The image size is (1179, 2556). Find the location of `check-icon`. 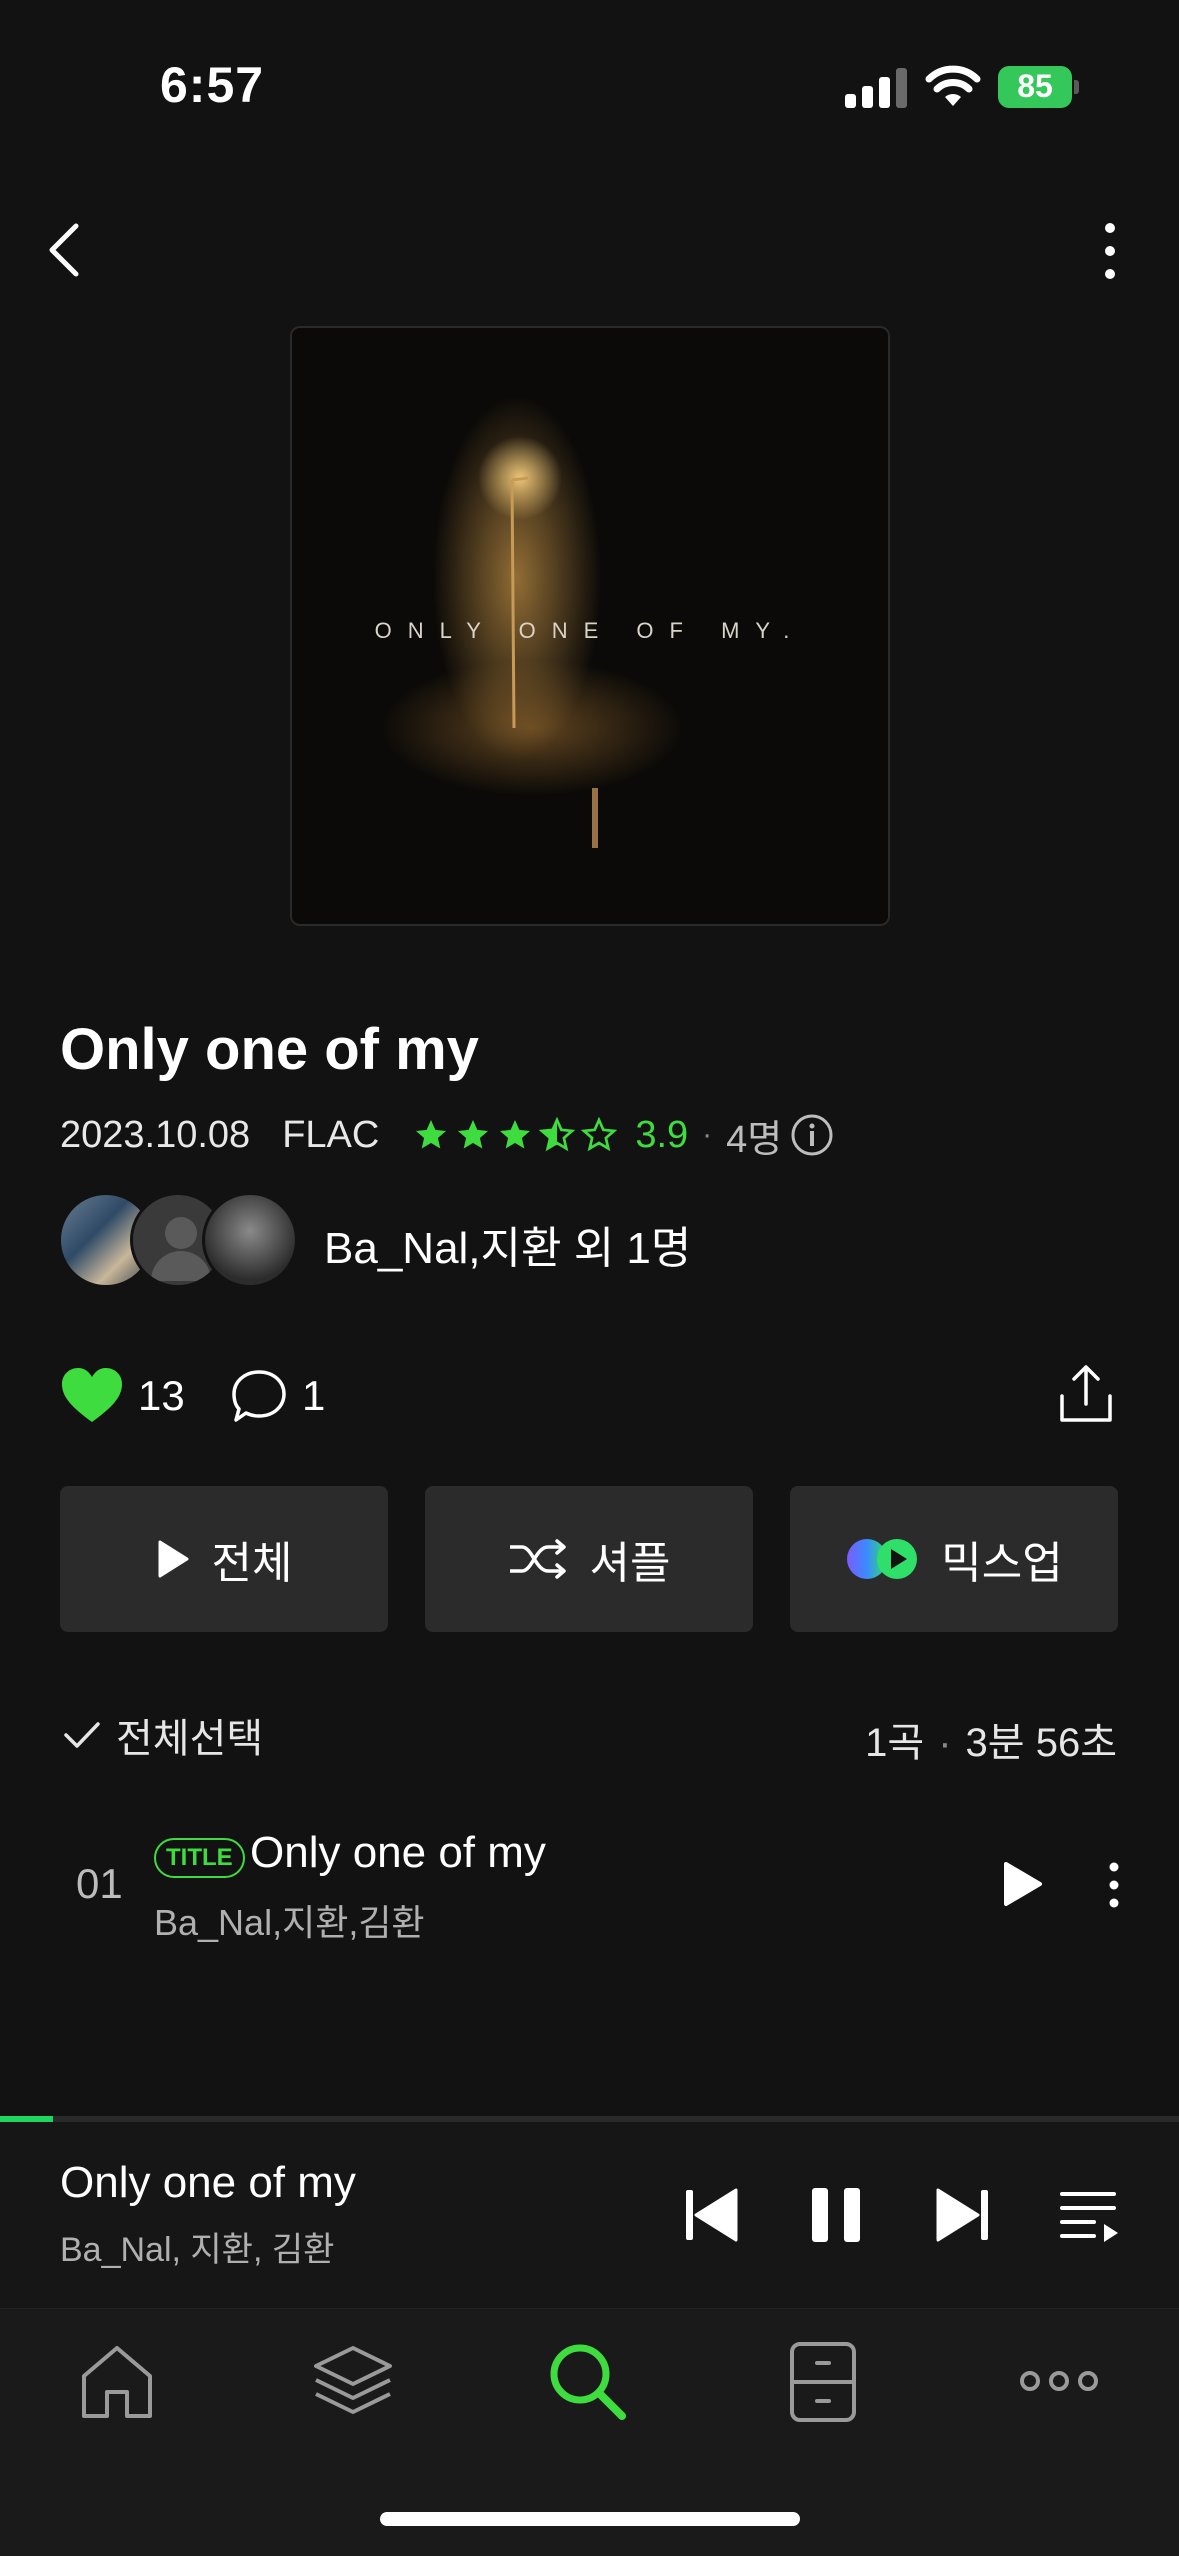

check-icon is located at coordinates (82, 1735).